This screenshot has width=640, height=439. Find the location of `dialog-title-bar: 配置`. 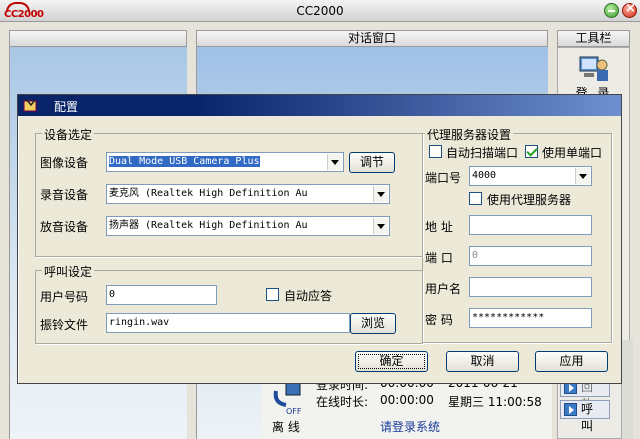

dialog-title-bar: 配置 is located at coordinates (319, 105).